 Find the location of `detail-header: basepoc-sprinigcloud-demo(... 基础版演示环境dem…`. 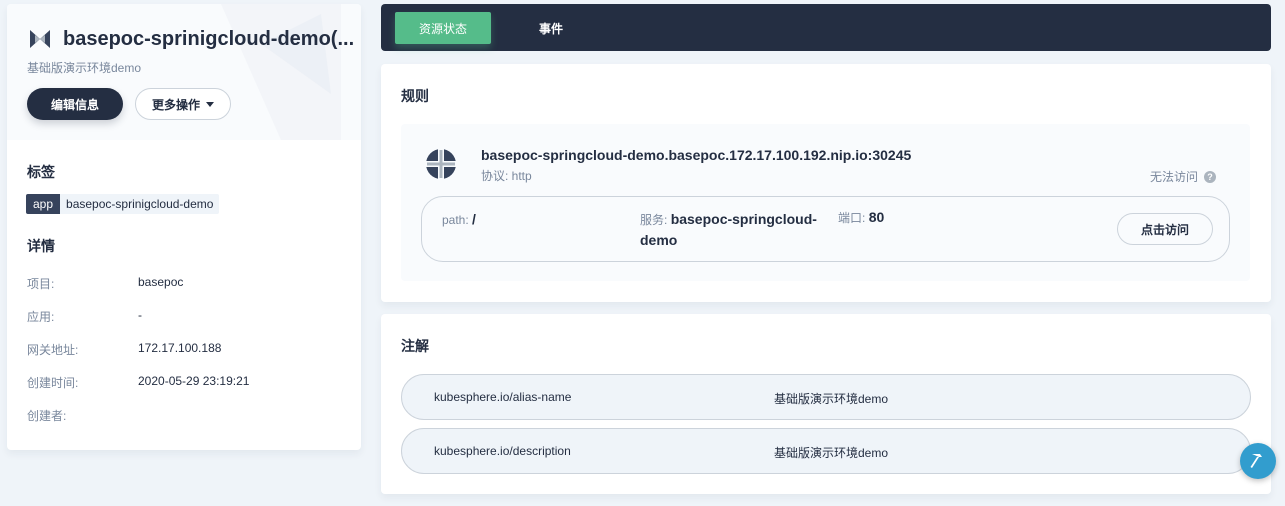

detail-header: basepoc-sprinigcloud-demo(... 基础版演示环境dem… is located at coordinates (184, 72).